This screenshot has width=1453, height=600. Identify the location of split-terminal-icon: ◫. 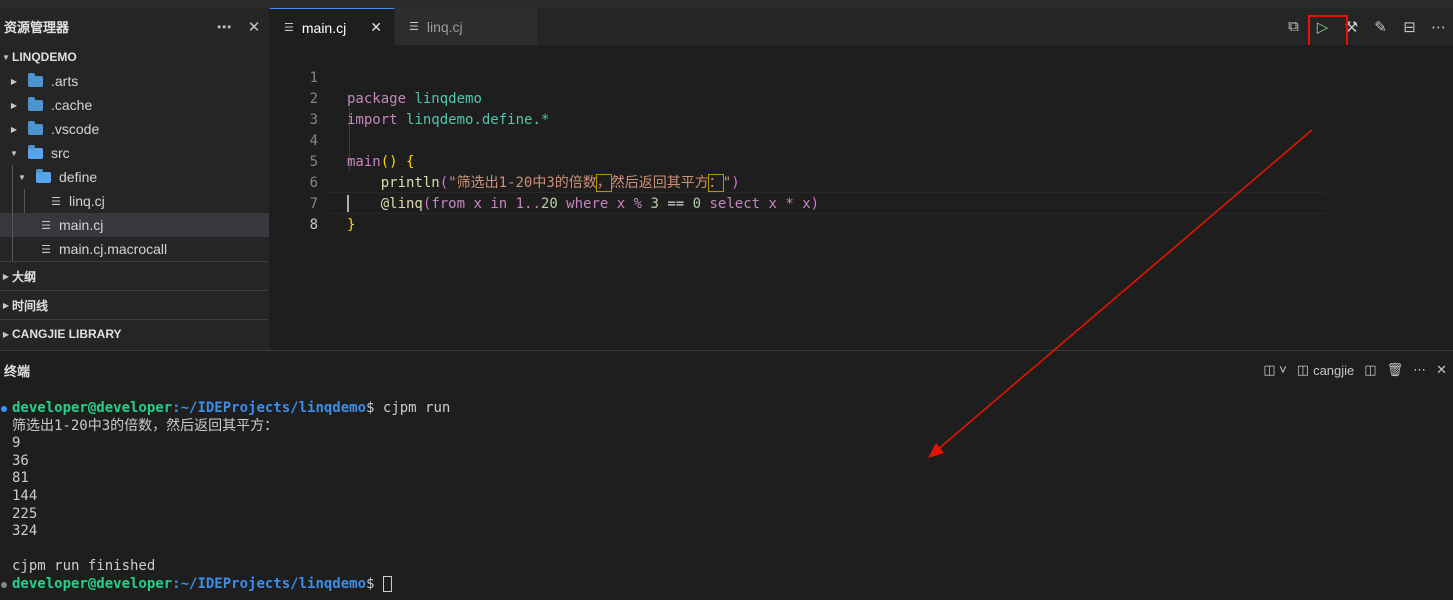
(1370, 370).